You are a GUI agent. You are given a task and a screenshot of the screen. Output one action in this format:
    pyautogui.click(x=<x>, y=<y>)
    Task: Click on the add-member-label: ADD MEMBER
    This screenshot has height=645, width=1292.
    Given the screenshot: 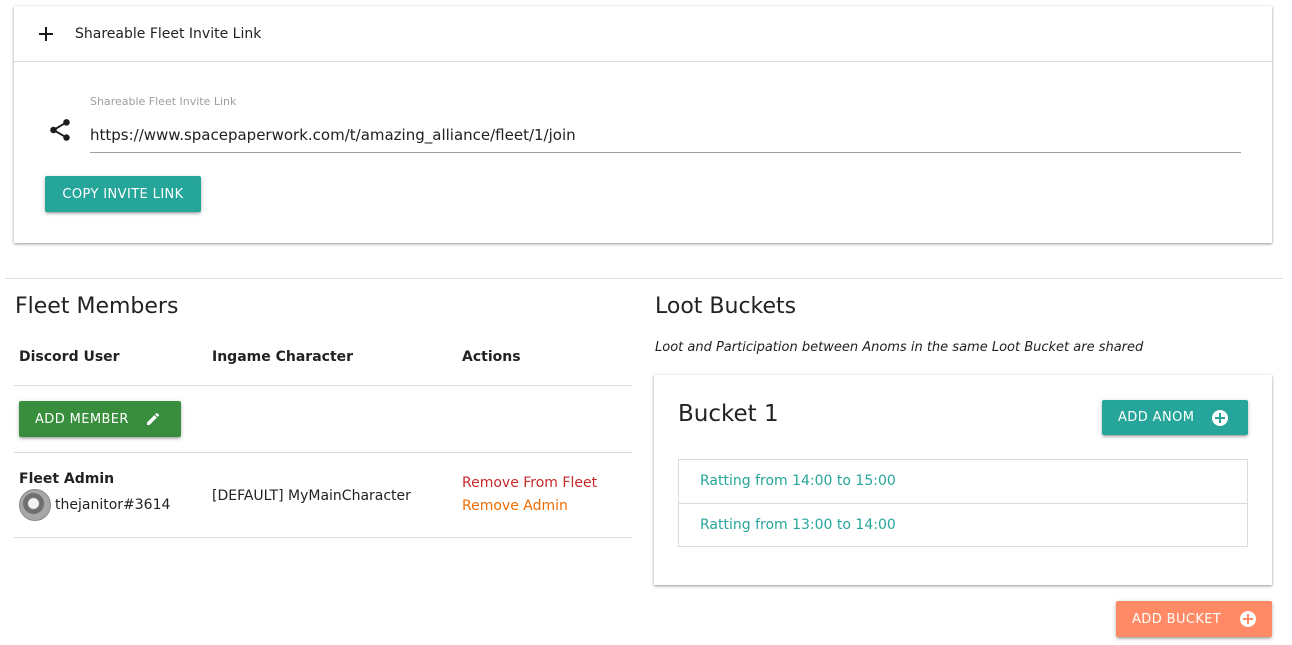 What is the action you would take?
    pyautogui.click(x=82, y=419)
    